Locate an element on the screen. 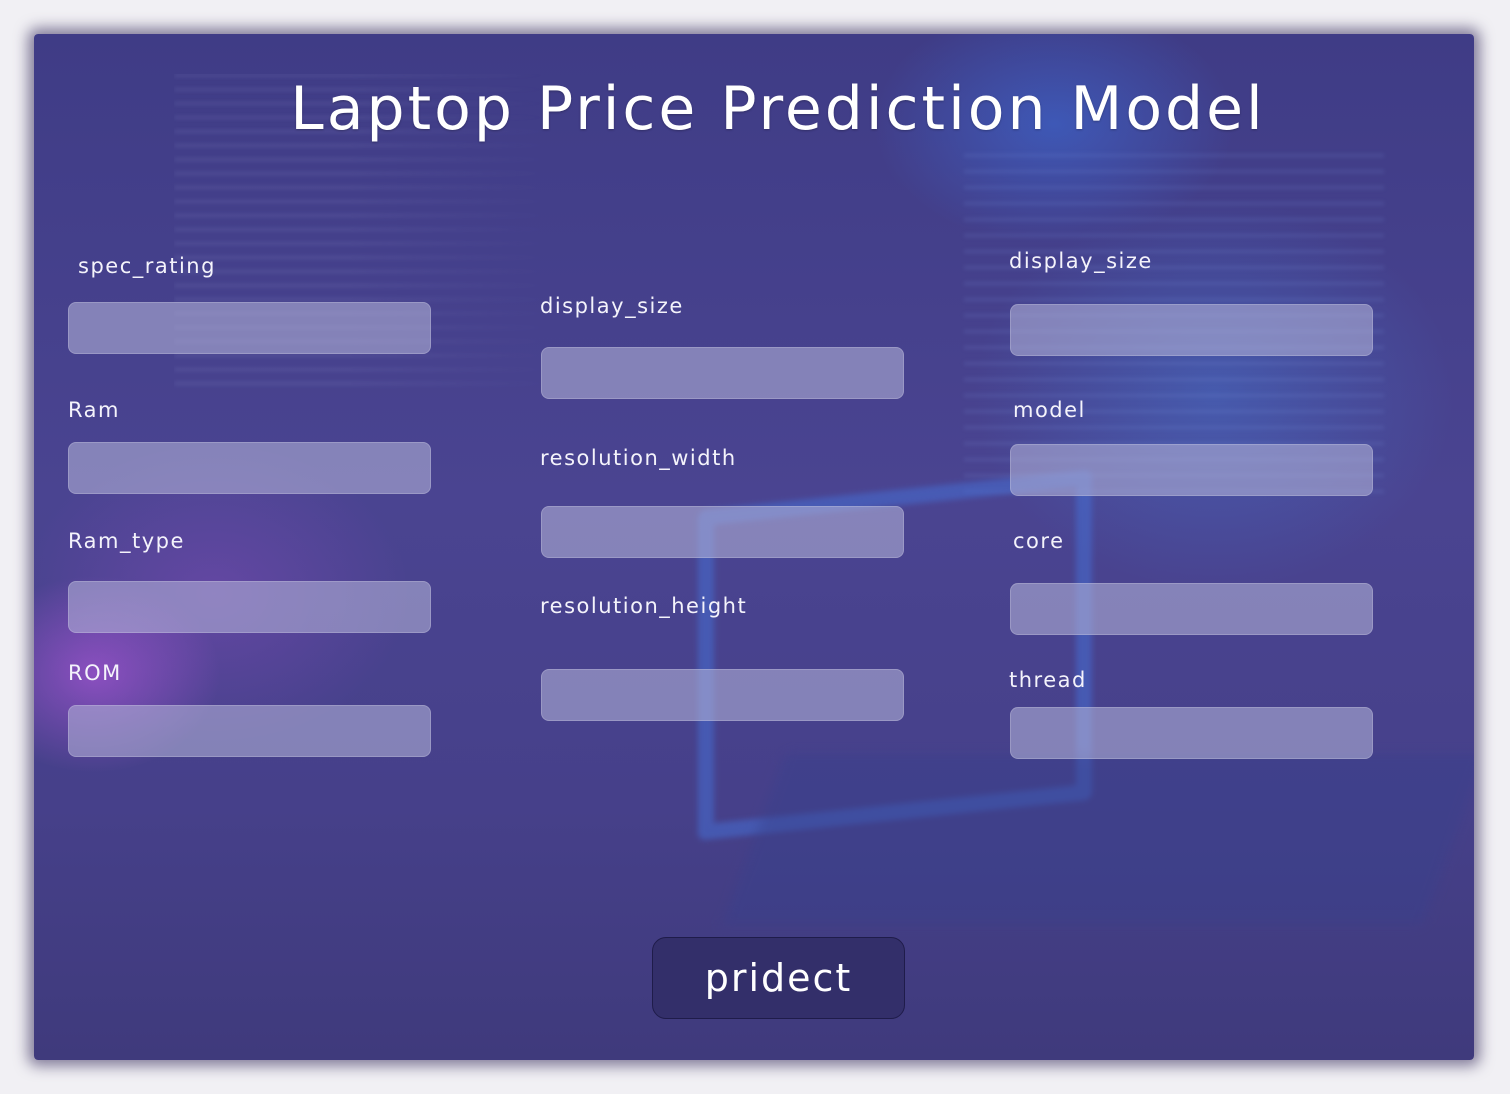 This screenshot has height=1094, width=1510. rom-label: ROM is located at coordinates (95, 673).